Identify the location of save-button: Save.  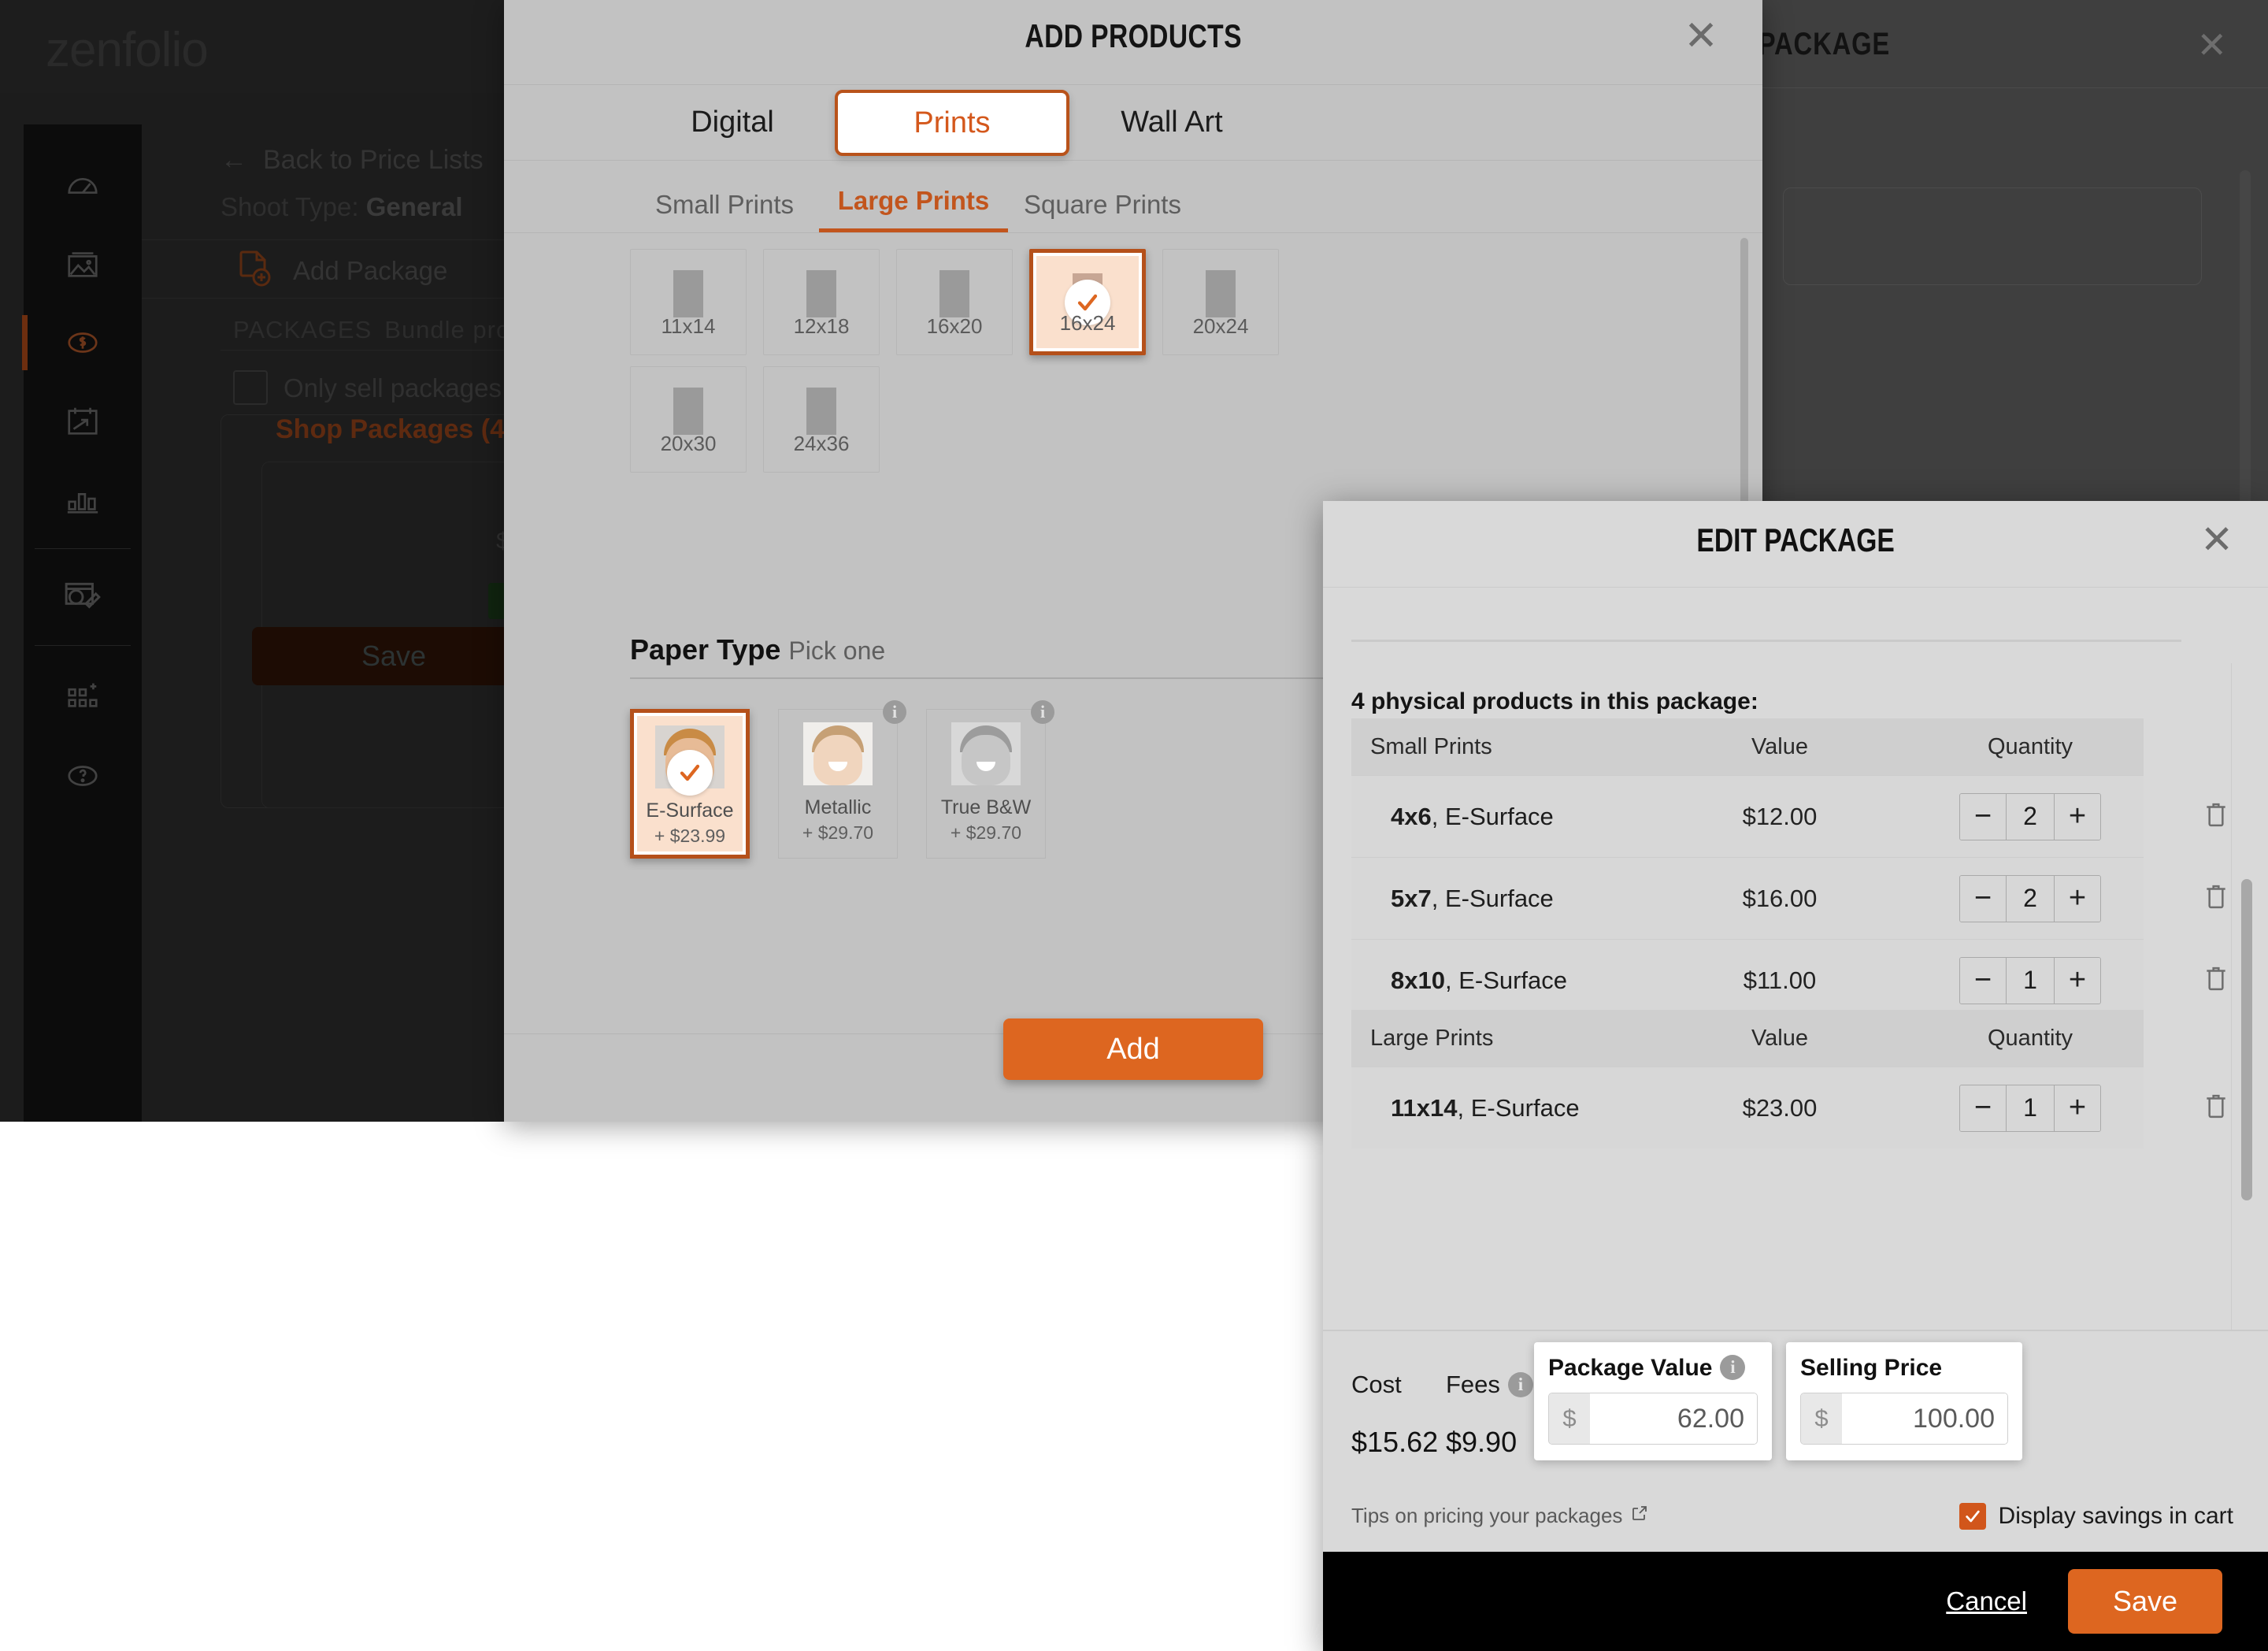
(2145, 1601).